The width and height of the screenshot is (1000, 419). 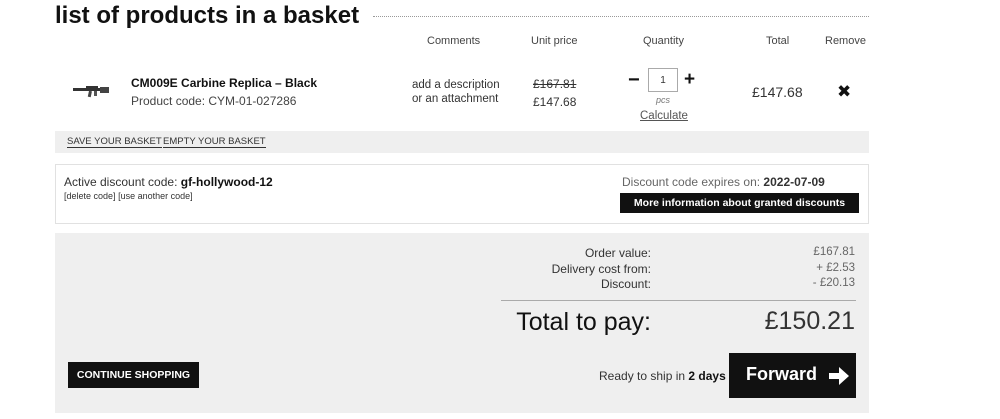 I want to click on add-description-line1: add a description, so click(x=456, y=85).